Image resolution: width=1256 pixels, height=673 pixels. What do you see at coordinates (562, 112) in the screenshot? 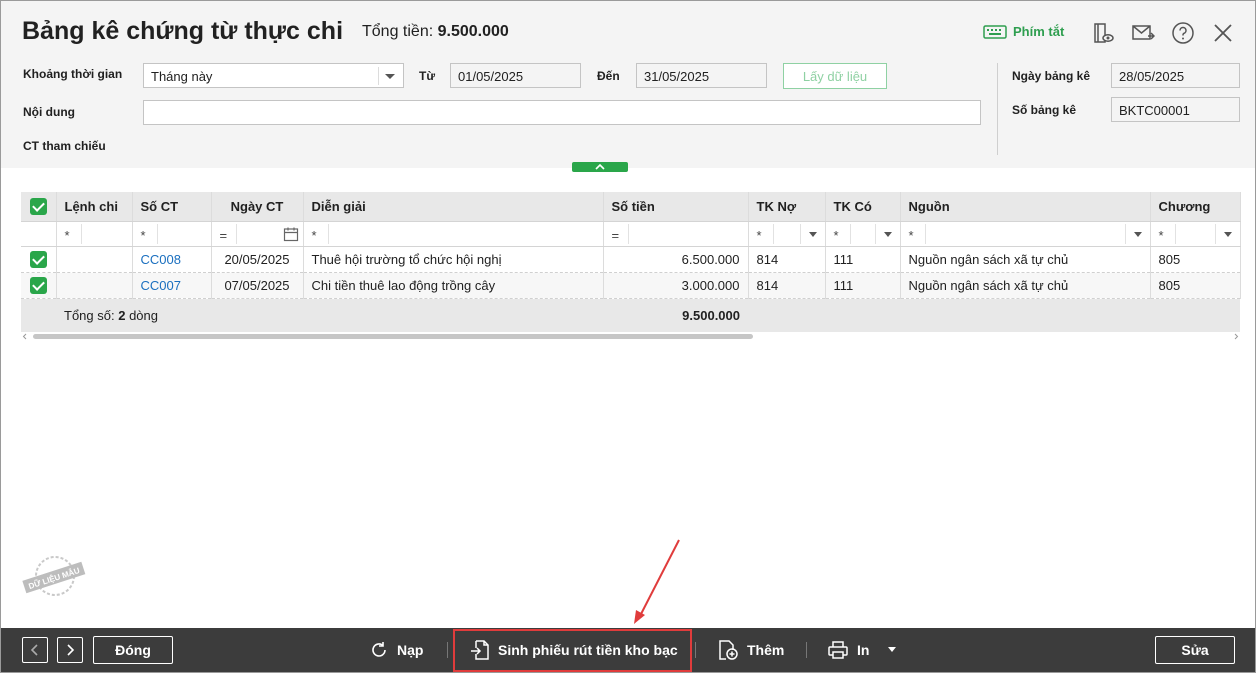
I see `content-field` at bounding box center [562, 112].